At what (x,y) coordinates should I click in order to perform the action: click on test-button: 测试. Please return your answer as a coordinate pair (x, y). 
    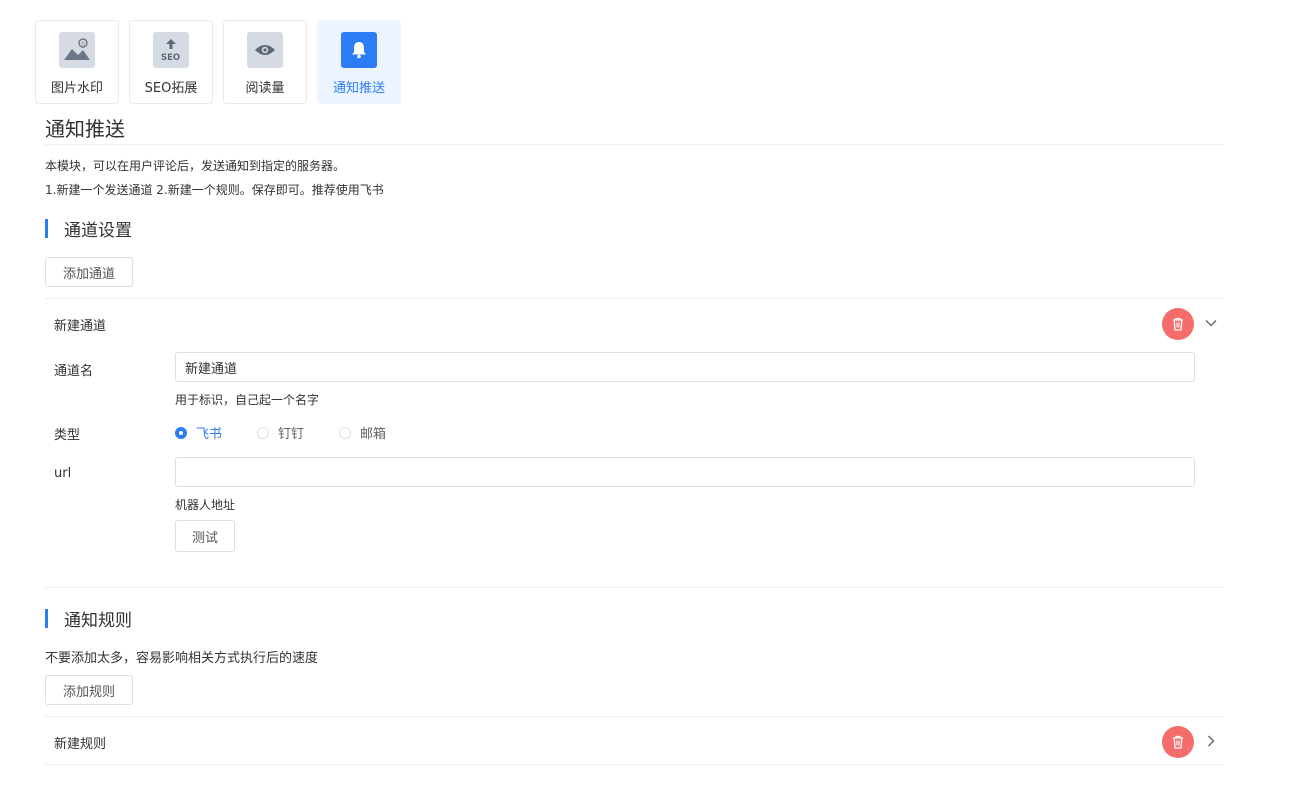
    Looking at the image, I should click on (205, 536).